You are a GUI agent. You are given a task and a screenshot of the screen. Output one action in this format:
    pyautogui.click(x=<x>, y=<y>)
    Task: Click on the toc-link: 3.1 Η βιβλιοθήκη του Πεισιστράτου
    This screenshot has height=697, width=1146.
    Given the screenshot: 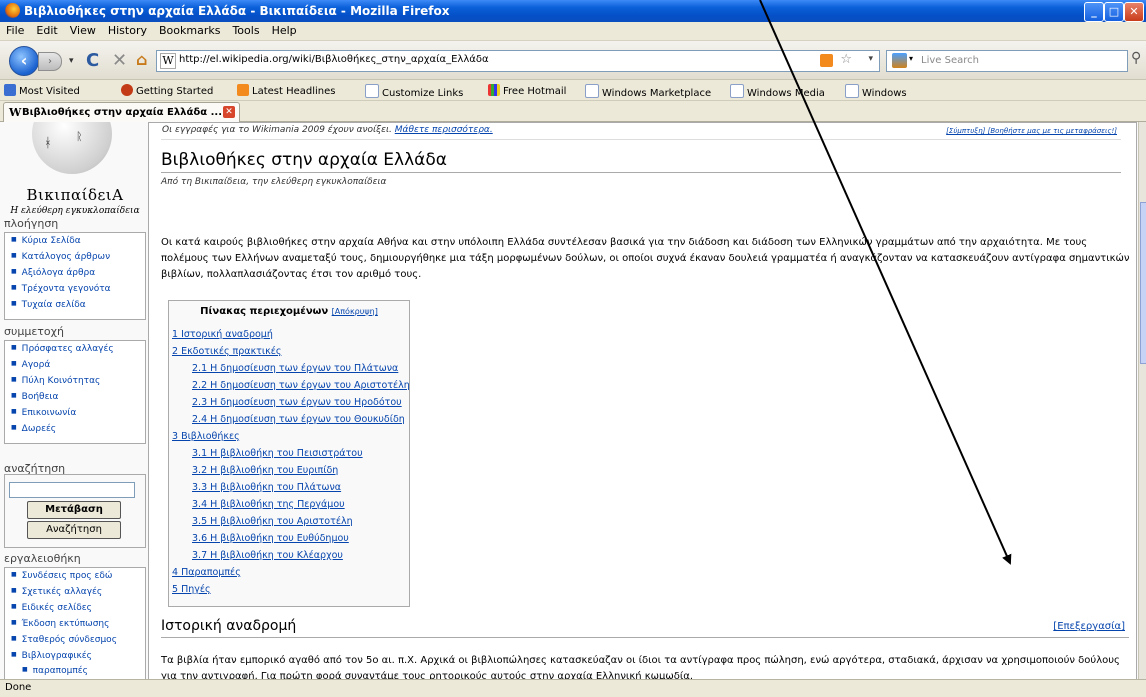 What is the action you would take?
    pyautogui.click(x=277, y=453)
    